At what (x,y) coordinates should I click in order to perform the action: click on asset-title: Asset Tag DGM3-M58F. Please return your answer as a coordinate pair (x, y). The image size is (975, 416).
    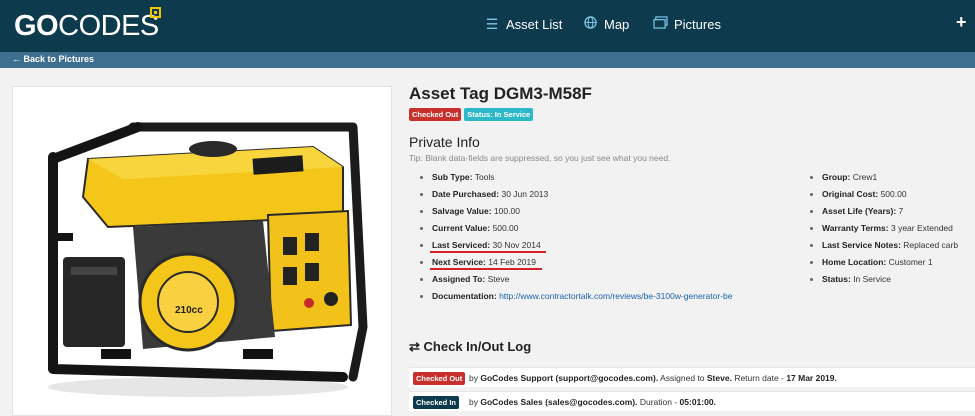
    Looking at the image, I should click on (500, 93).